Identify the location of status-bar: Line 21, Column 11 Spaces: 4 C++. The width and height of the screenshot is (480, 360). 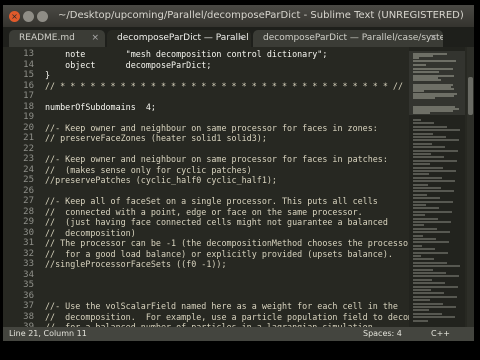
(238, 334).